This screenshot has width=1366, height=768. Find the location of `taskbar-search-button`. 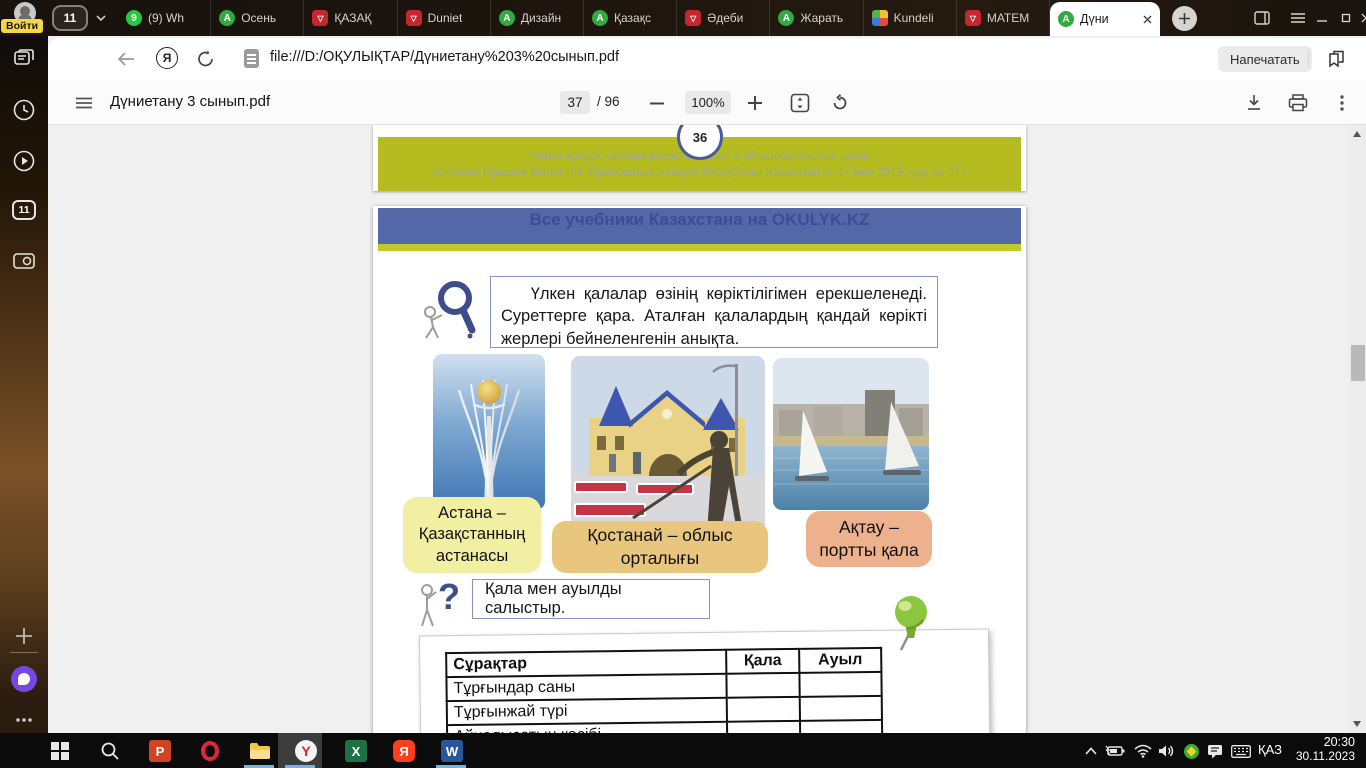

taskbar-search-button is located at coordinates (110, 751).